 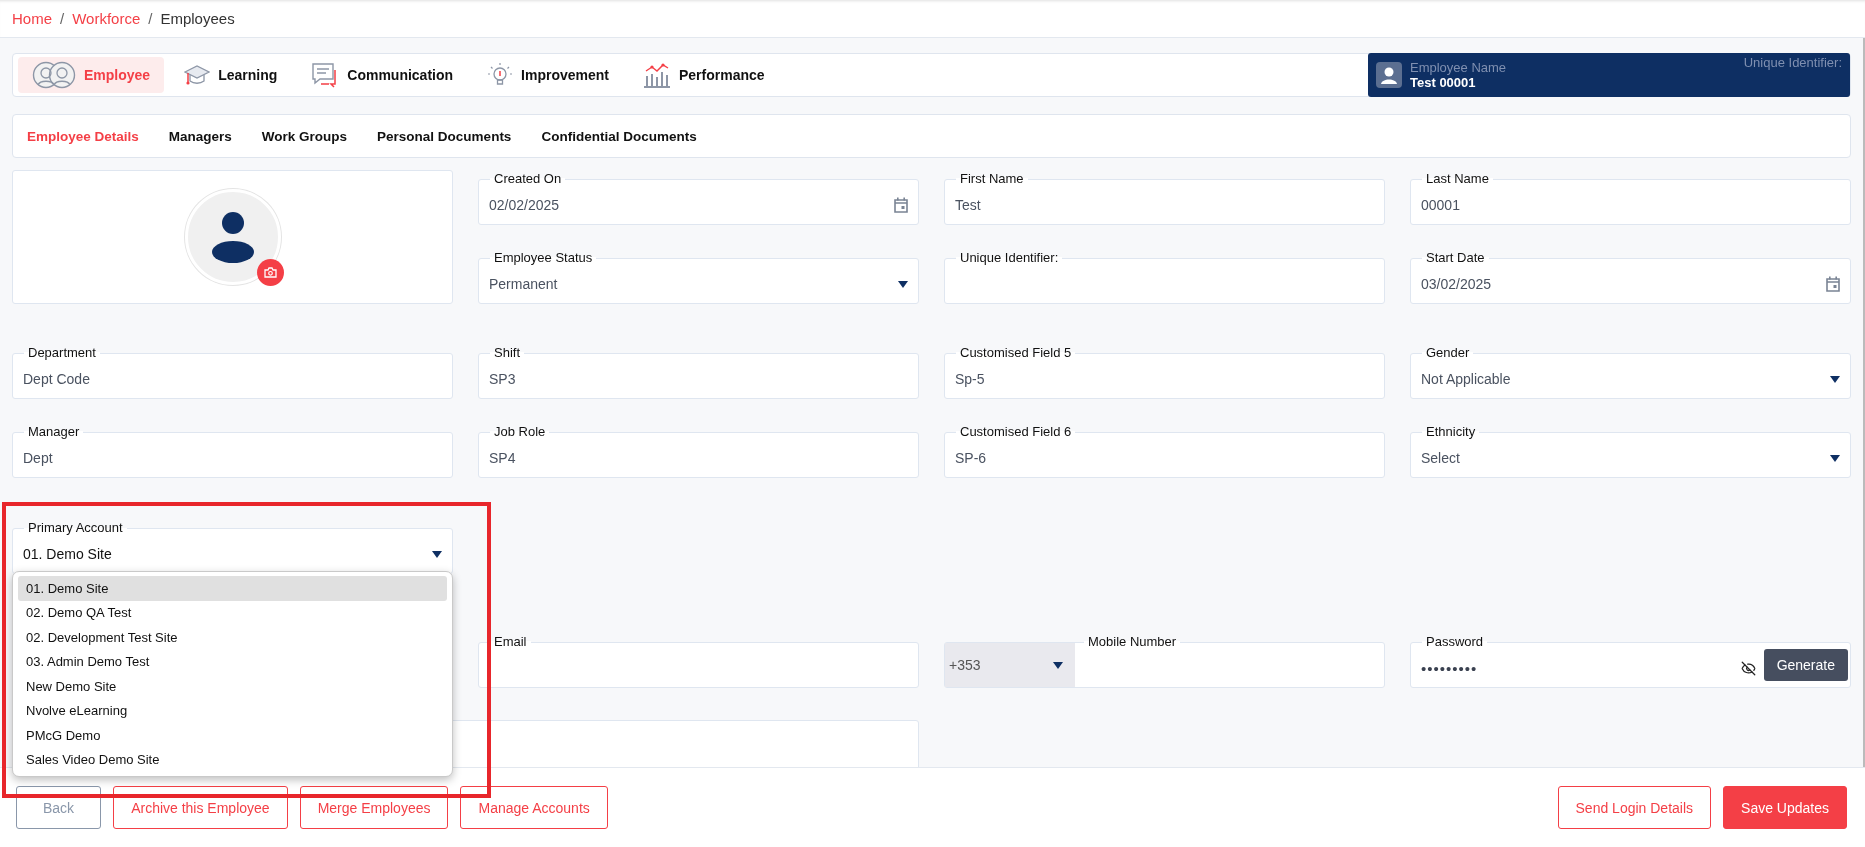 I want to click on action-button: Archive this Employee, so click(x=200, y=807).